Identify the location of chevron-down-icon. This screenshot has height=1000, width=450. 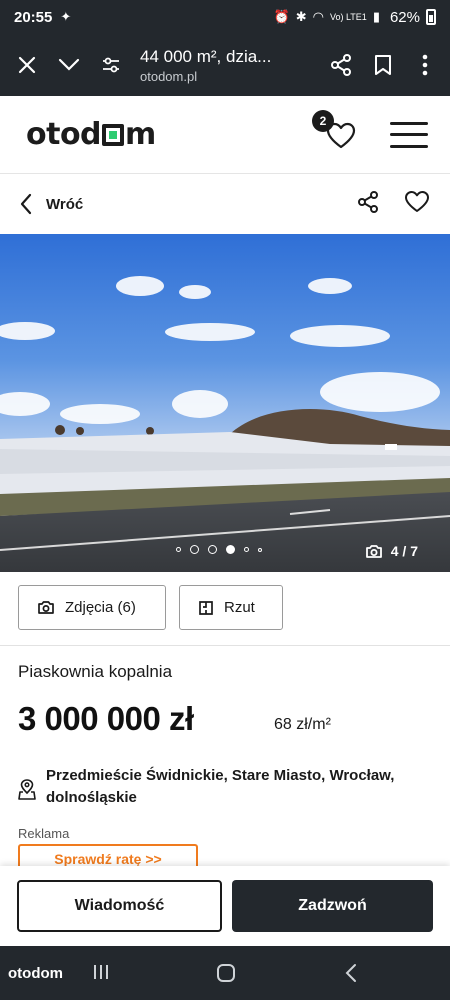
(69, 64).